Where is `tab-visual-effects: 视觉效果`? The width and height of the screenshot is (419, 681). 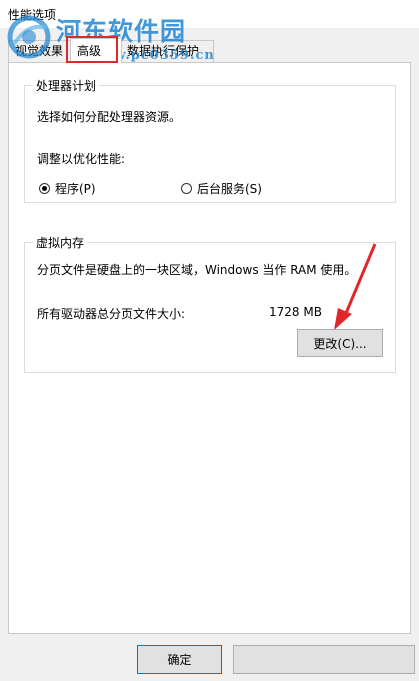 tab-visual-effects: 视觉效果 is located at coordinates (40, 51).